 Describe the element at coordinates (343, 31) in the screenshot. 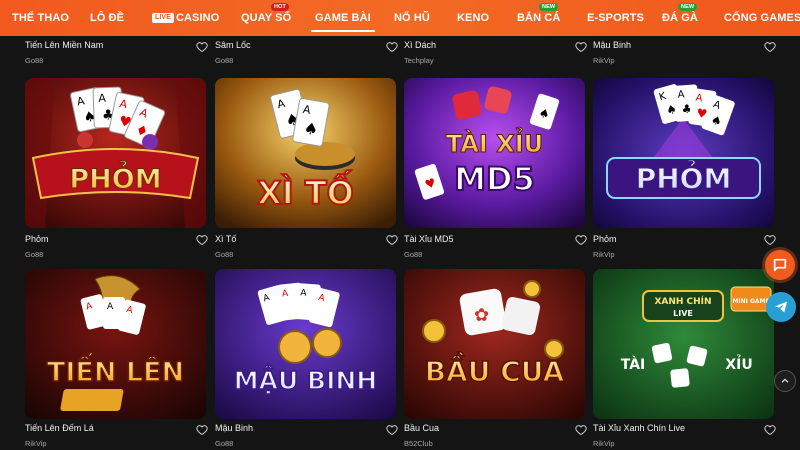

I see `active-tab-indicator` at that location.